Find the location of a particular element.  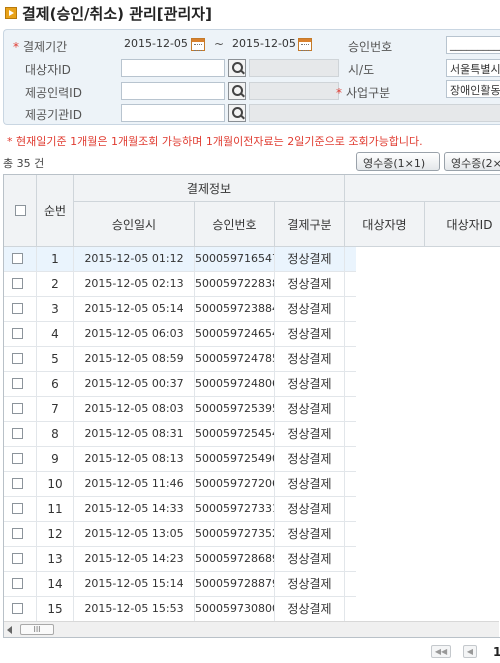

select-all-checkbox is located at coordinates (20, 210).